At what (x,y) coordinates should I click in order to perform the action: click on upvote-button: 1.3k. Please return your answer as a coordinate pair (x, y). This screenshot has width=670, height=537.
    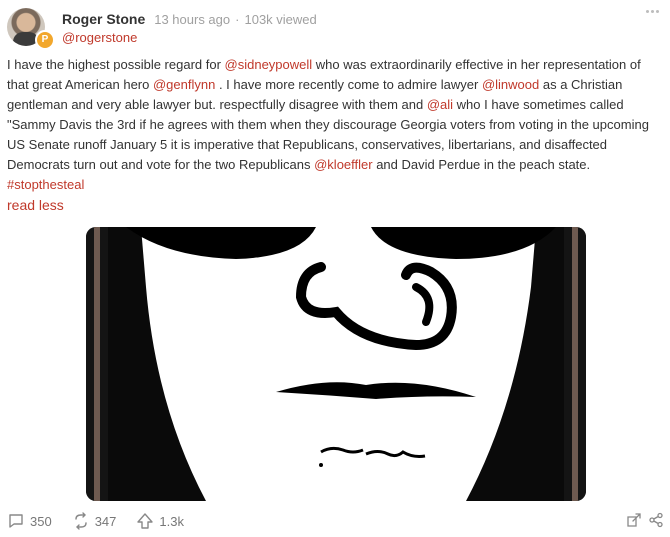
    Looking at the image, I should click on (160, 521).